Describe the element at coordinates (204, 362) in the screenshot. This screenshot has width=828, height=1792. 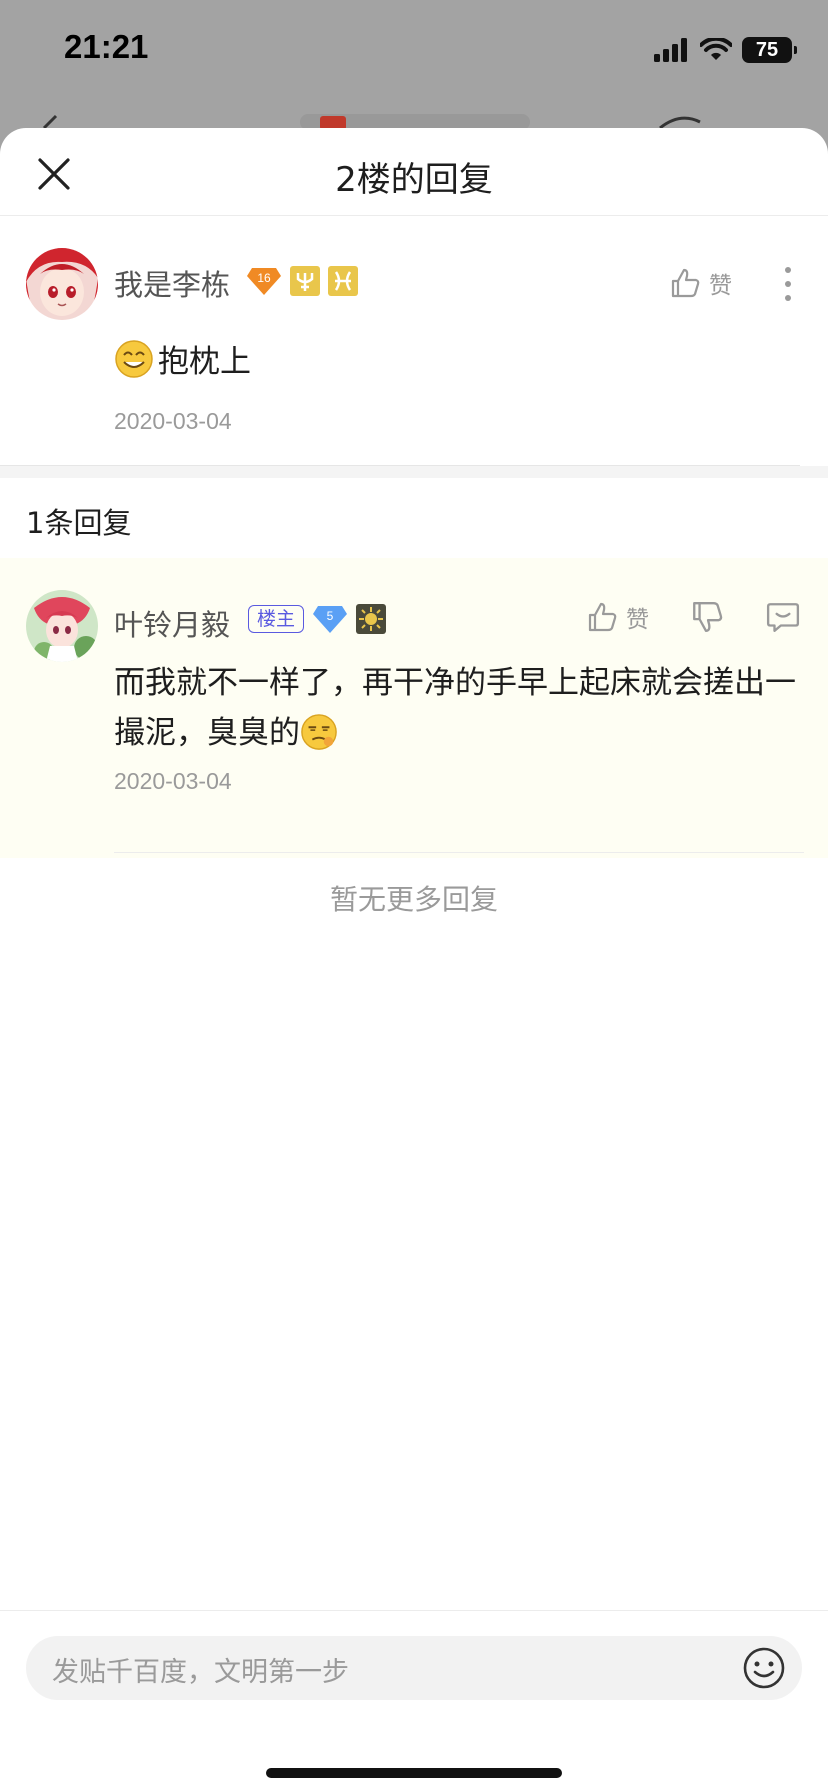
I see `post-text-content: 抱枕上` at that location.